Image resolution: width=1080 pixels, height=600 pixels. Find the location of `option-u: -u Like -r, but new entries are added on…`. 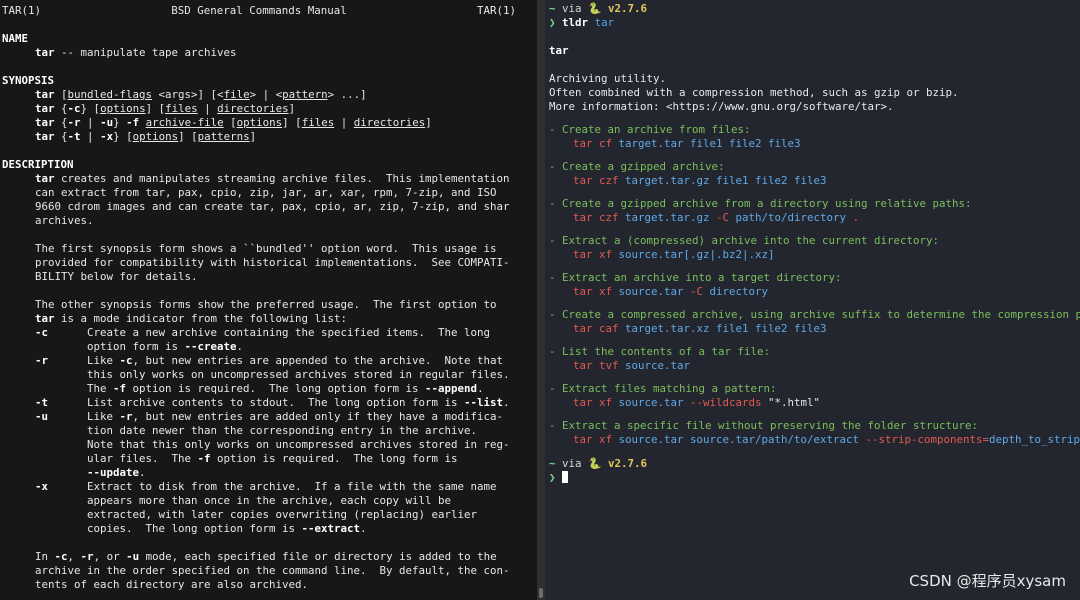

option-u: -u Like -r, but new entries are added on… is located at coordinates (269, 445).